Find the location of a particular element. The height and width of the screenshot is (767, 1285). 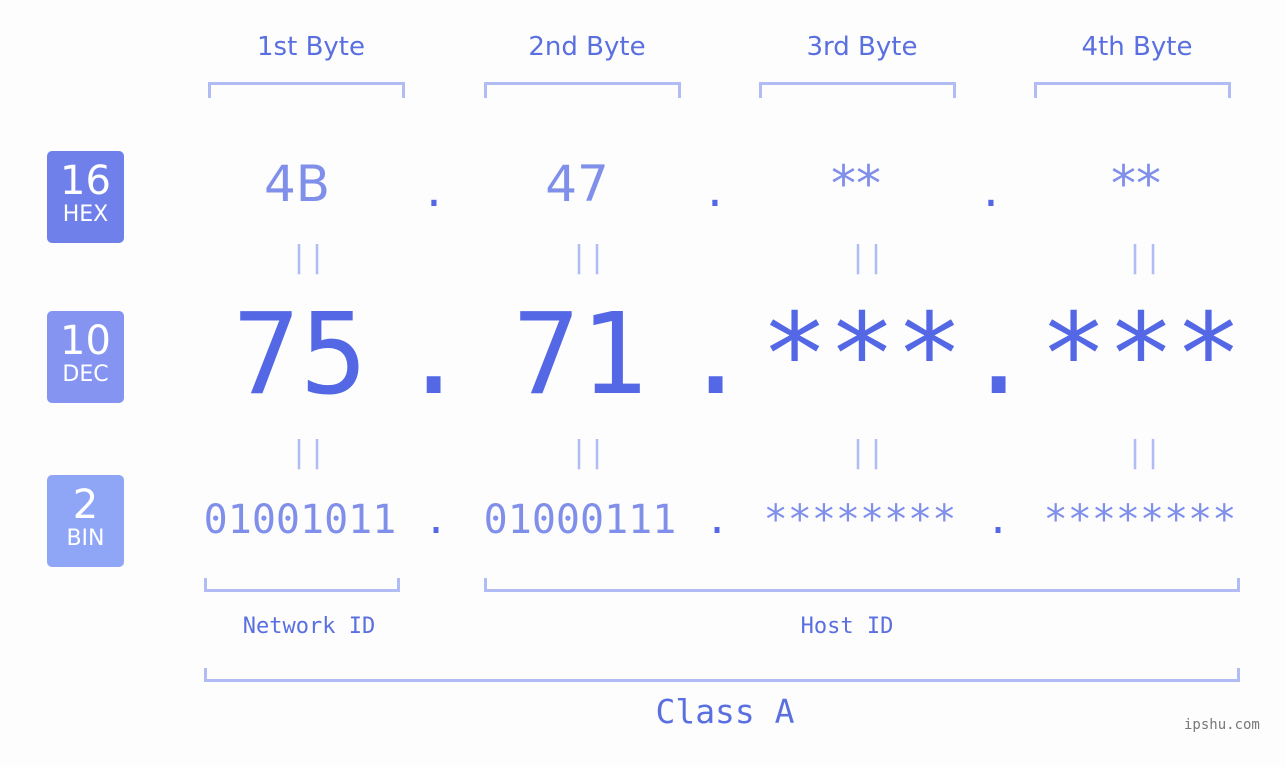

bin-base-label: BIN is located at coordinates (85, 538).